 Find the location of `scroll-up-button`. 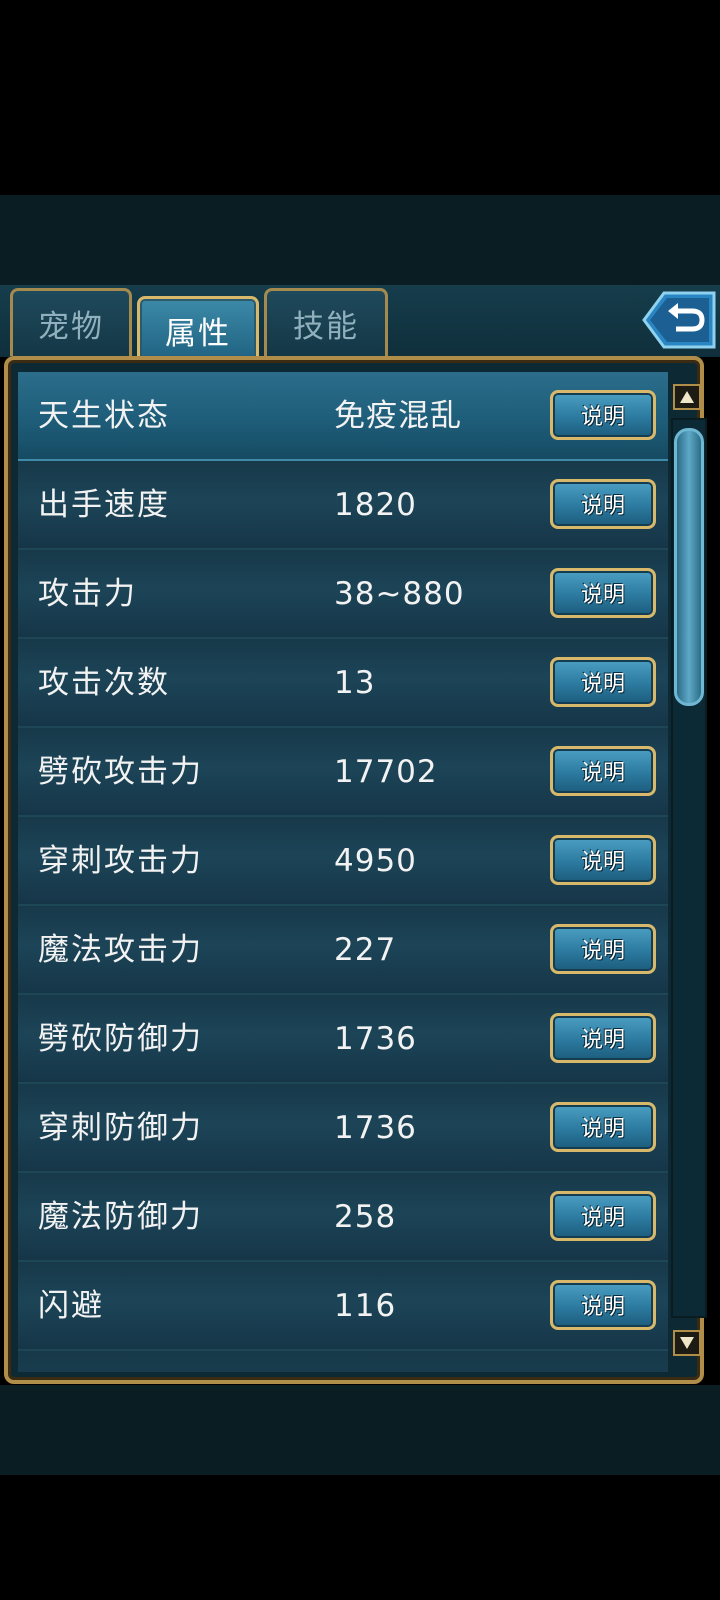

scroll-up-button is located at coordinates (687, 397).